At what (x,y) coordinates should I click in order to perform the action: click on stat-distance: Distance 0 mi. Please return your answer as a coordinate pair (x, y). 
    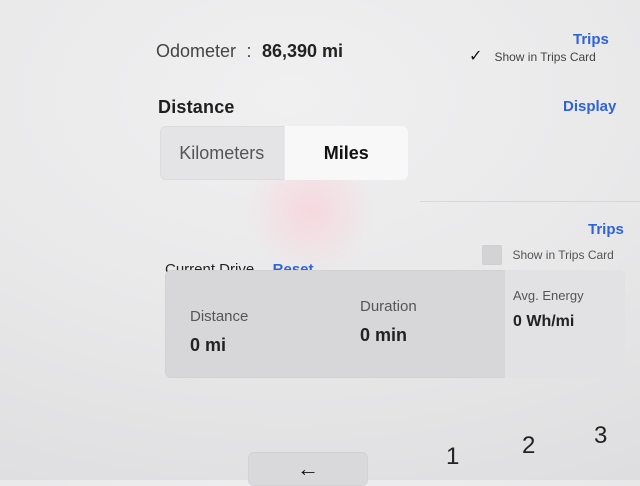
    Looking at the image, I should click on (265, 324).